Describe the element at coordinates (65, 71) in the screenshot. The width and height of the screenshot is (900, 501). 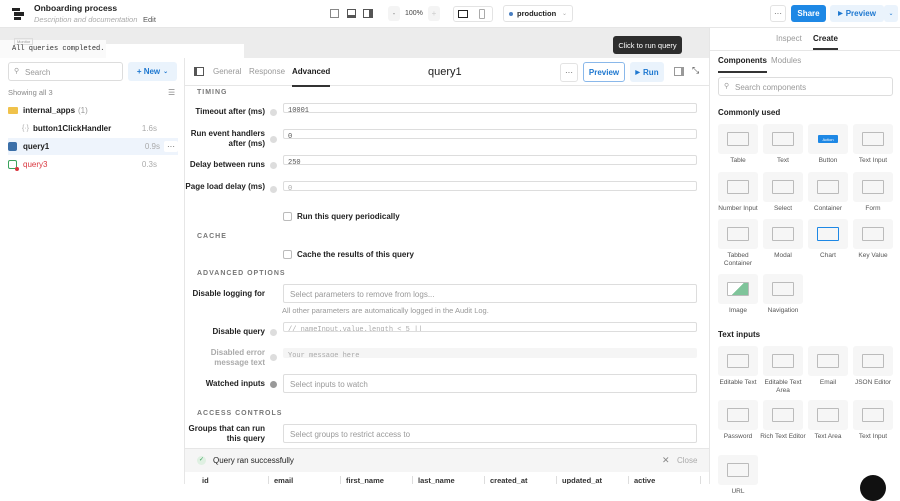
I see `search-input: ⚲ Search` at that location.